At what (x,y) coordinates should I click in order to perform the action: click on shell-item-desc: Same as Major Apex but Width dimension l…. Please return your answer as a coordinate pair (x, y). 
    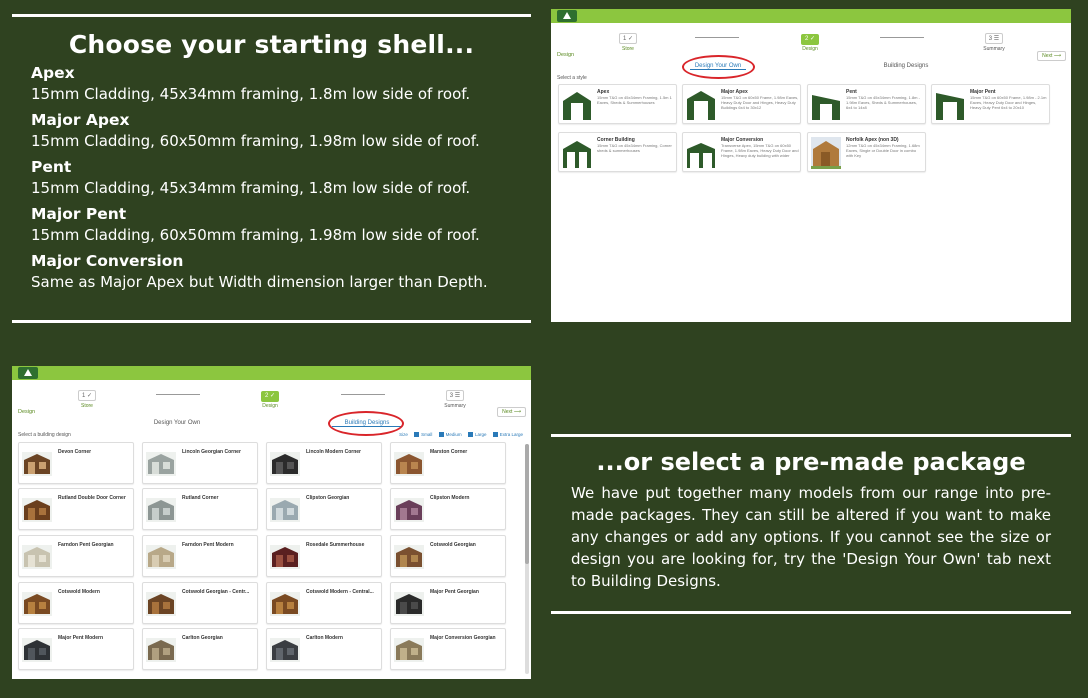
    Looking at the image, I should click on (259, 282).